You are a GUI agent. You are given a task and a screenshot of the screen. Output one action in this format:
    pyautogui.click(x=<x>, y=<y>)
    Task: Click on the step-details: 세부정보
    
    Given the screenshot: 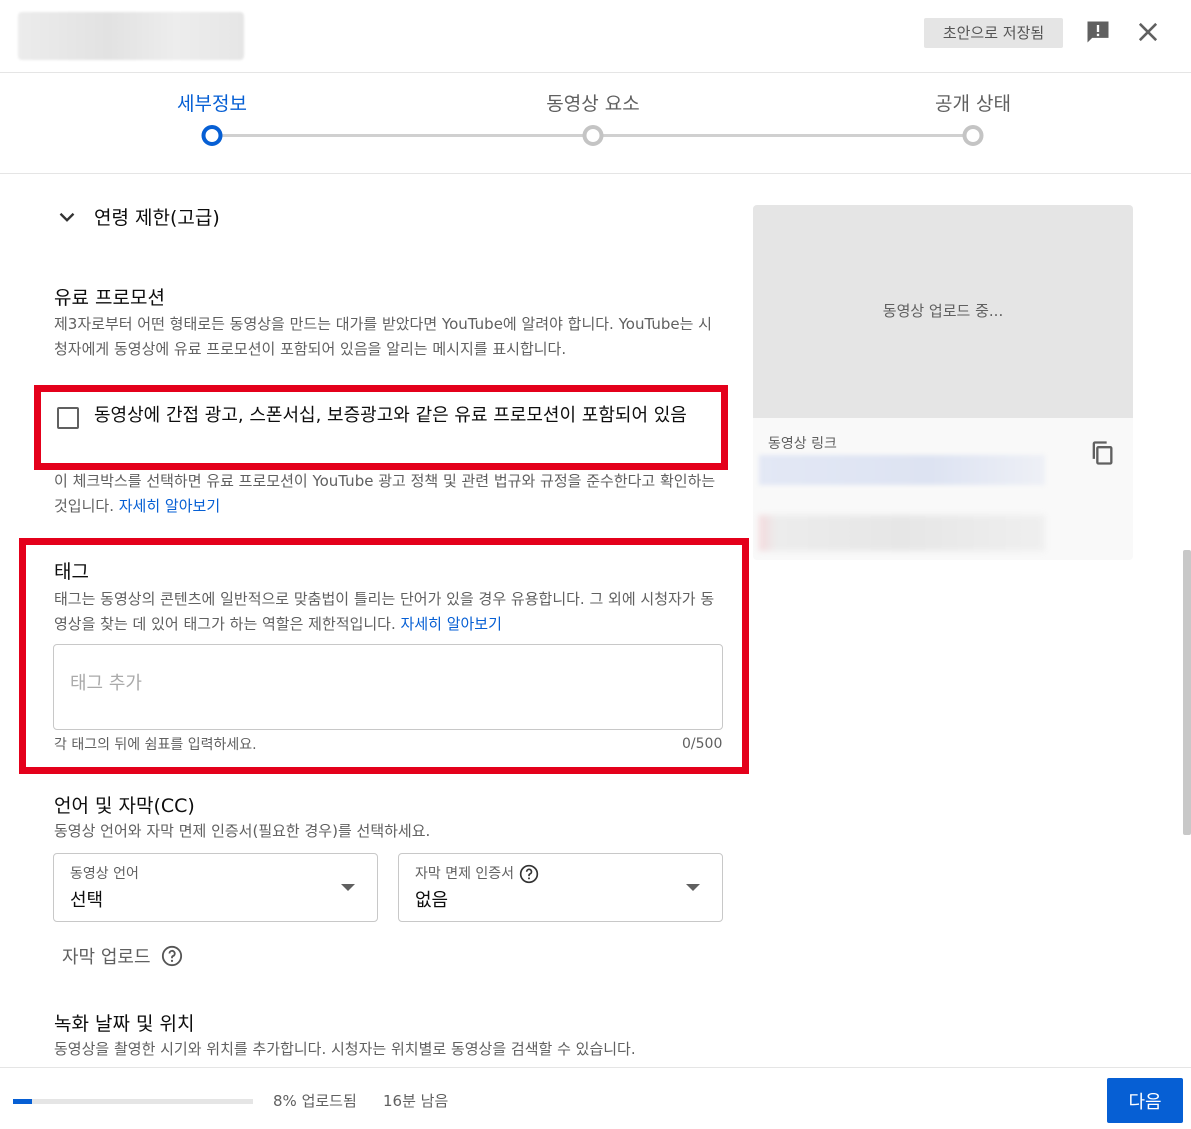 What is the action you would take?
    pyautogui.click(x=212, y=102)
    